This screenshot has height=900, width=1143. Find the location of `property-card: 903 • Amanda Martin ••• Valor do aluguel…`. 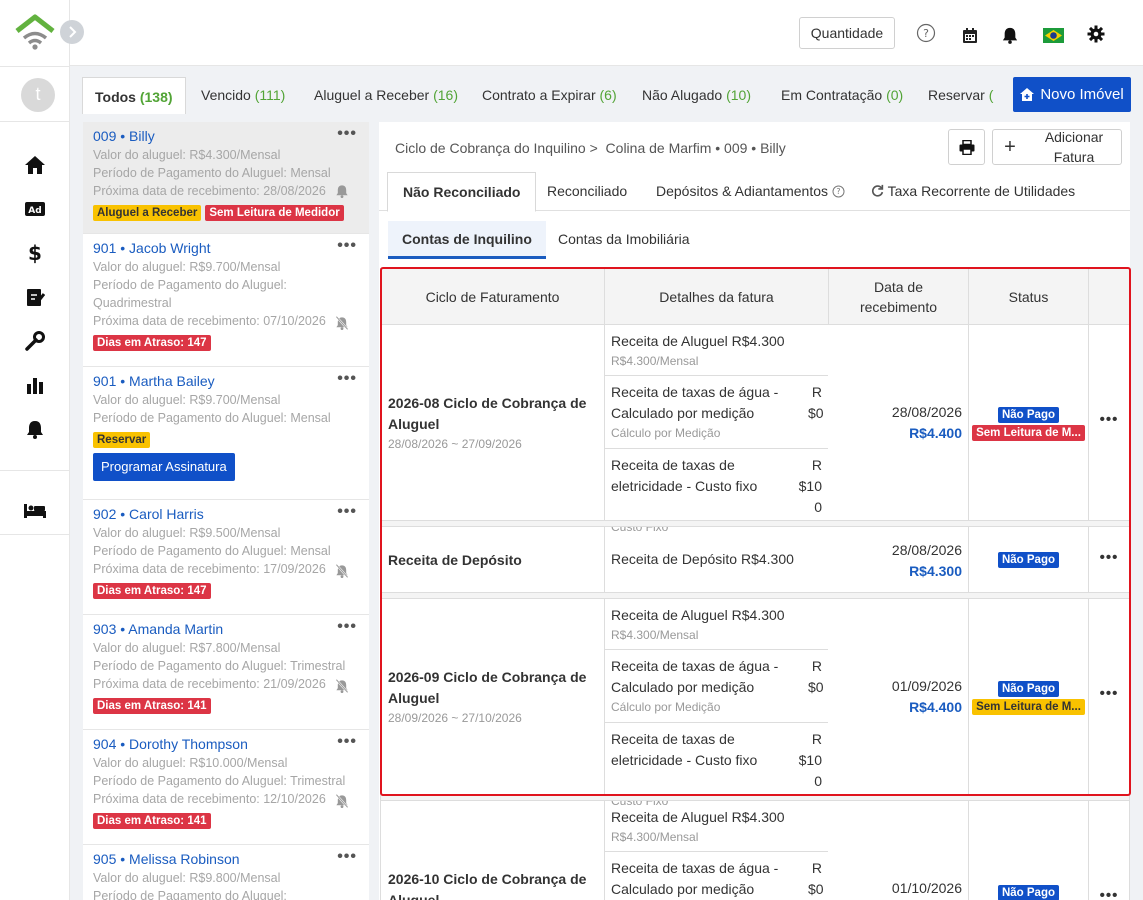

property-card: 903 • Amanda Martin ••• Valor do aluguel… is located at coordinates (226, 672).